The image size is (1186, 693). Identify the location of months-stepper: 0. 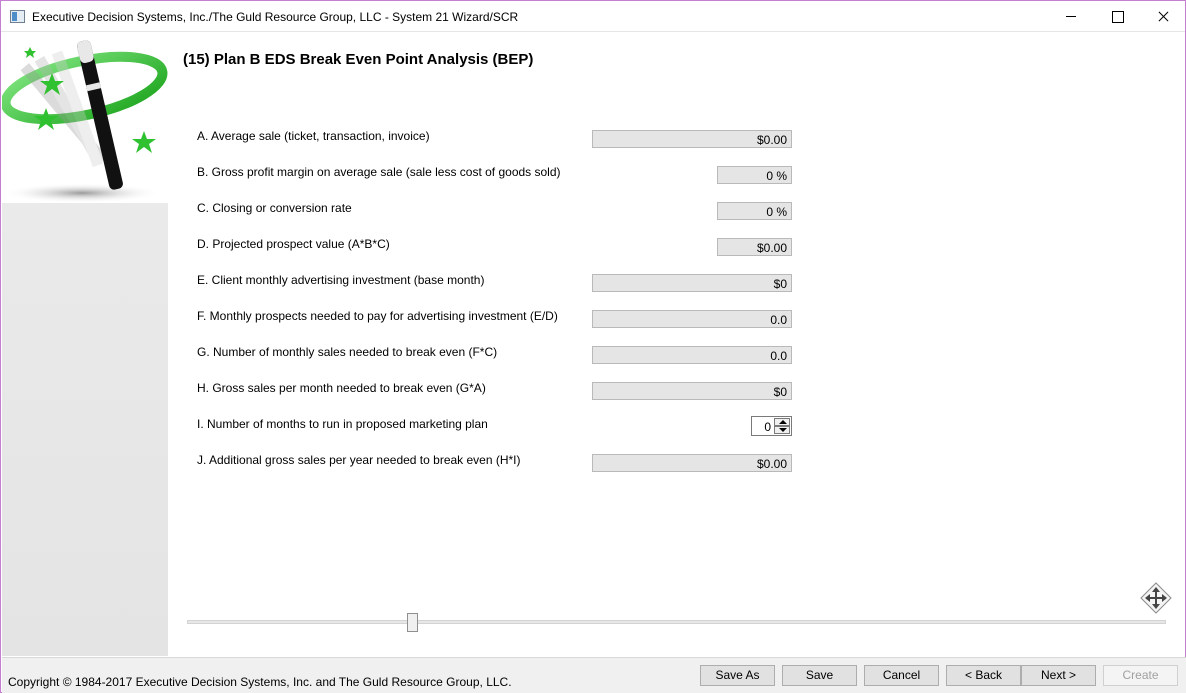
(771, 426).